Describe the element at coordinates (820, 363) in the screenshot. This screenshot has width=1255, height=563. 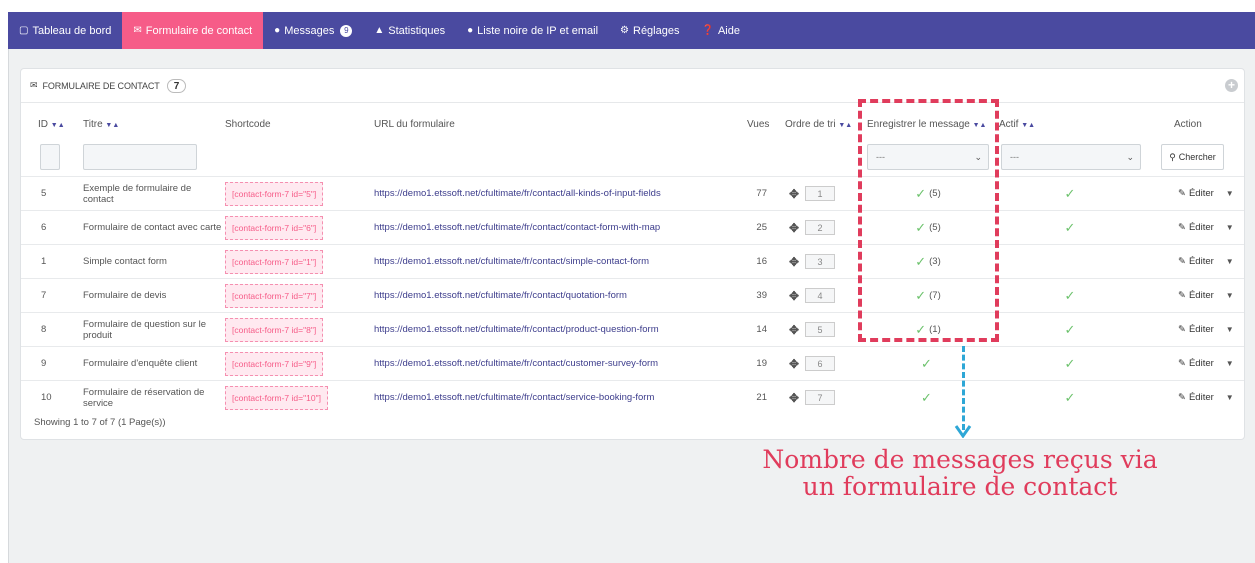
I see `sort-order-input: 6` at that location.